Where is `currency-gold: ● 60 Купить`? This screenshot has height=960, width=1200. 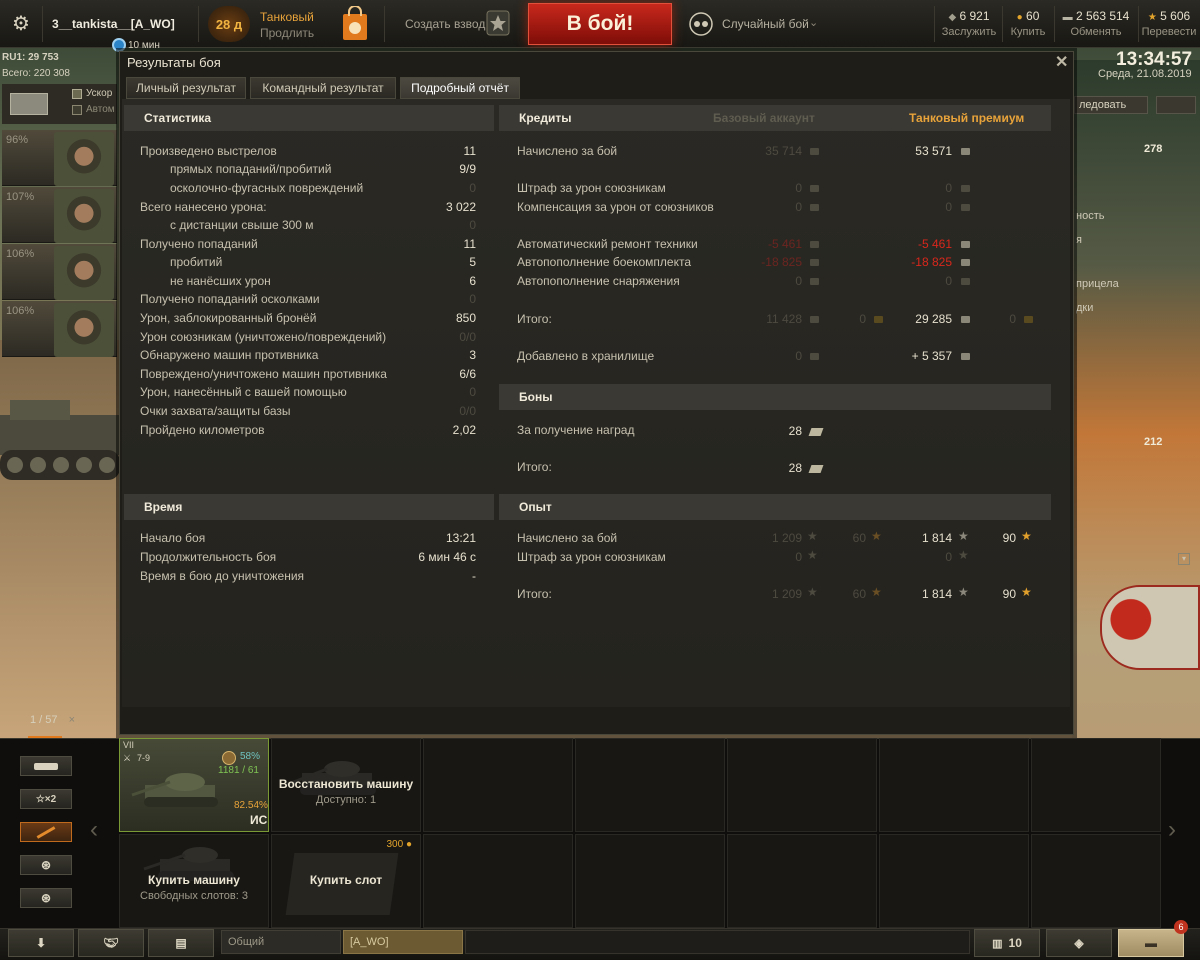
currency-gold: ● 60 Купить is located at coordinates (1028, 23).